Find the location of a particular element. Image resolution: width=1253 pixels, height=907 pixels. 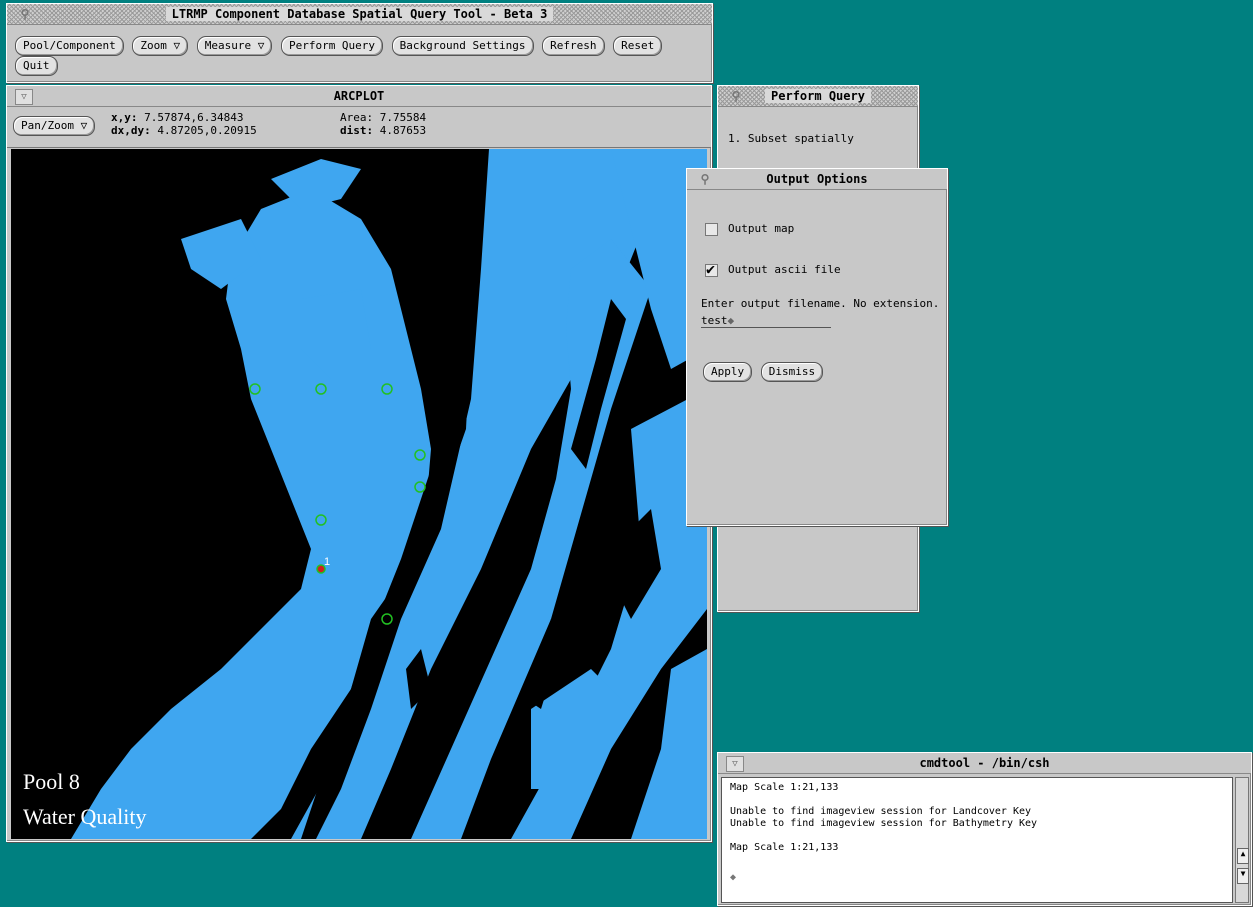

cmdtool-title: cmdtool - /bin/csh is located at coordinates (984, 763).